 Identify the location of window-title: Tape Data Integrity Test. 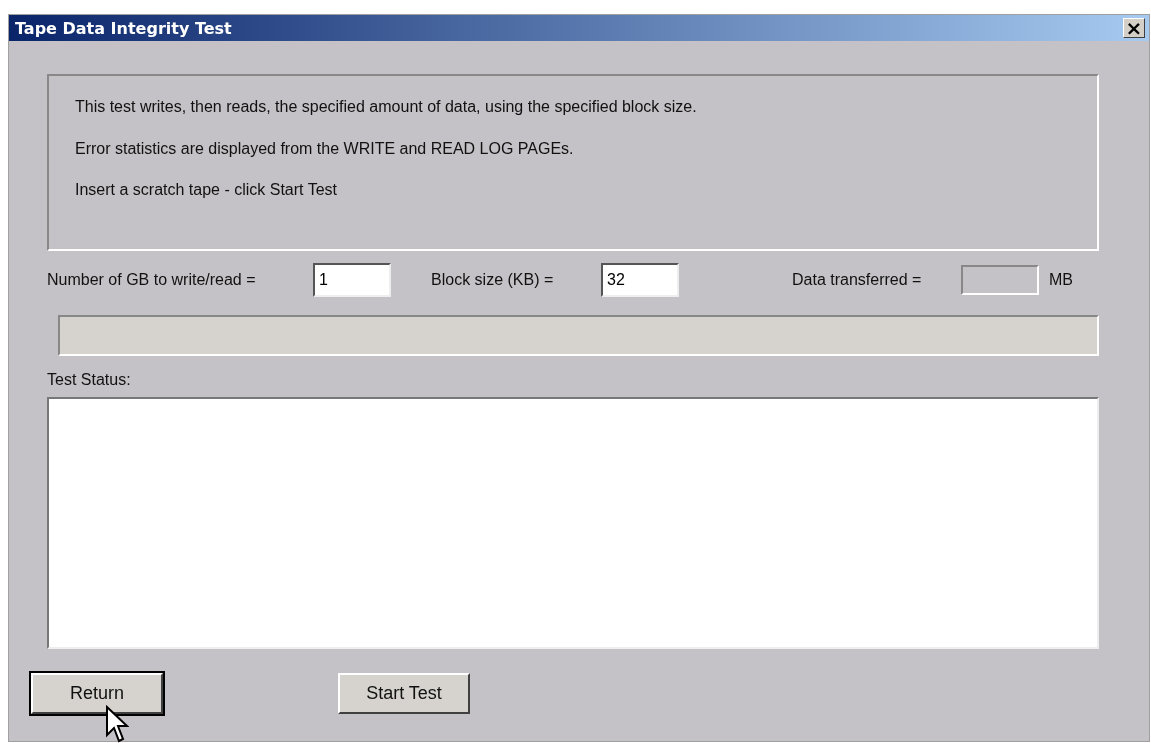
(123, 28).